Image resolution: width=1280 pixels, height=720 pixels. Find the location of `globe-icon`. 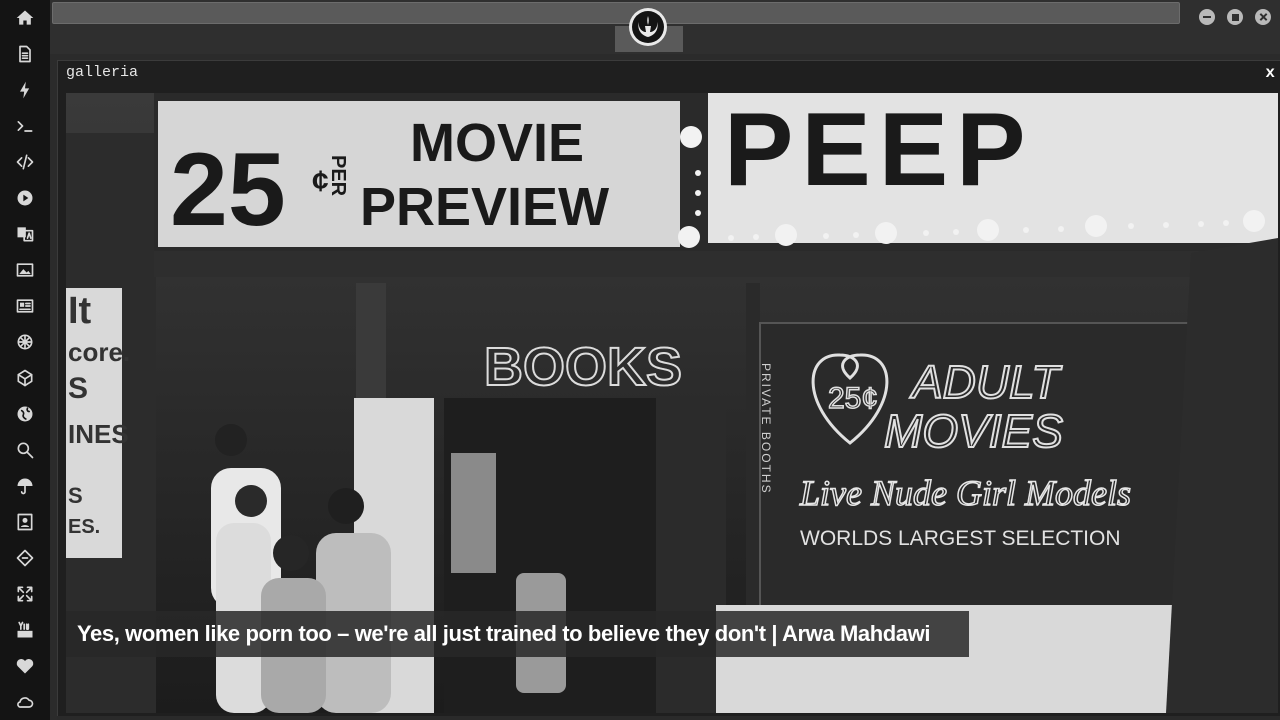

globe-icon is located at coordinates (25, 414).